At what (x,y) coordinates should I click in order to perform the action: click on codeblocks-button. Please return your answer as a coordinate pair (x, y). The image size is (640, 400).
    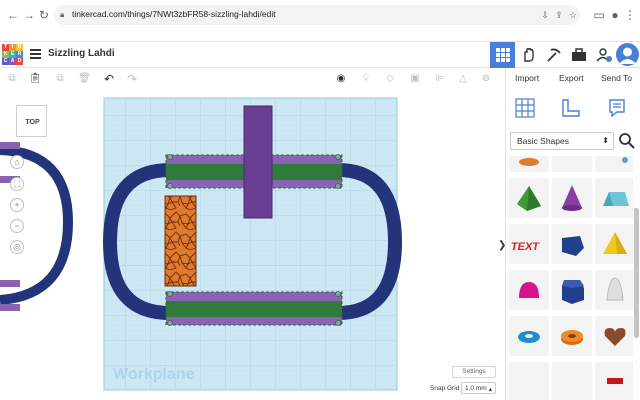
    Looking at the image, I should click on (528, 55).